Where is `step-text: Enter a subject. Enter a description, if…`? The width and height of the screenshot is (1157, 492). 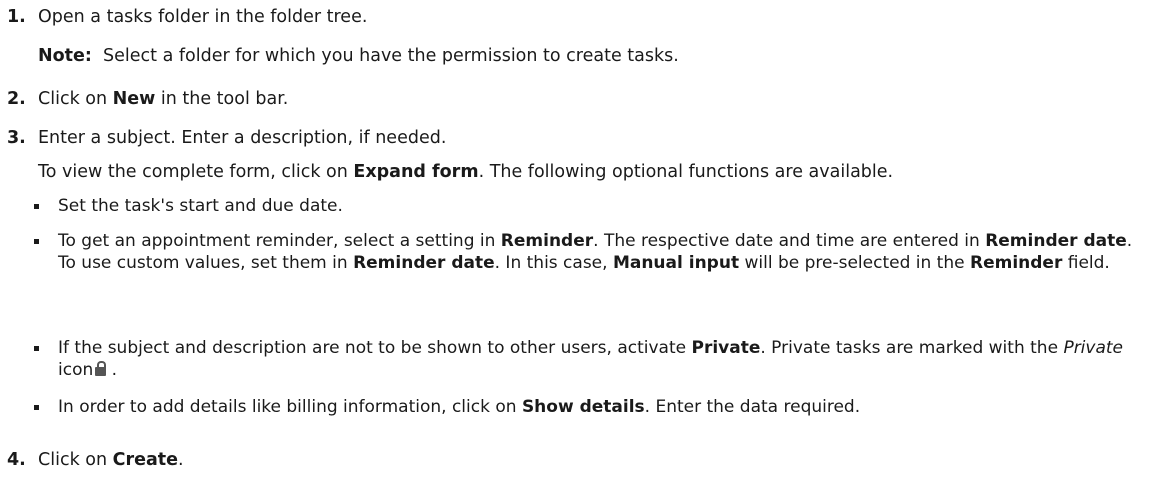 step-text: Enter a subject. Enter a description, if… is located at coordinates (242, 138).